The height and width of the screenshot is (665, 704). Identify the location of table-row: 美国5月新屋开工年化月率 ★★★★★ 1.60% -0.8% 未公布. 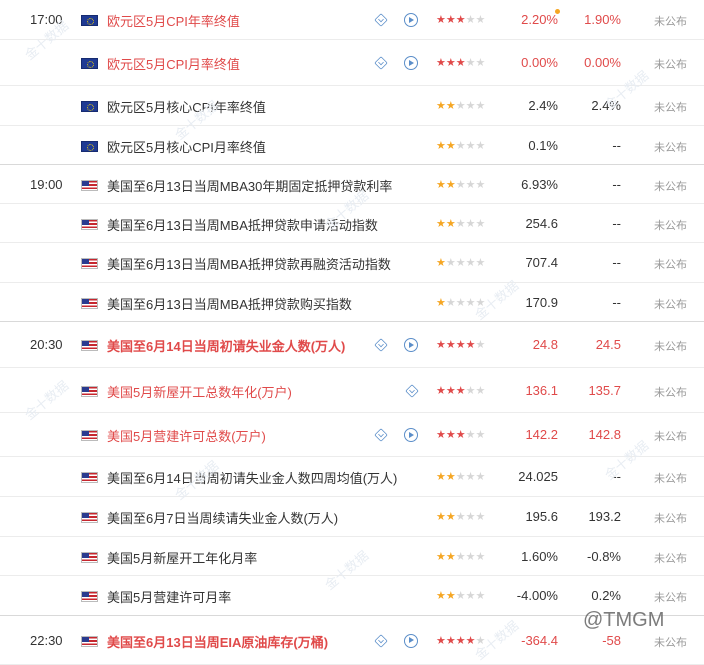
(352, 556).